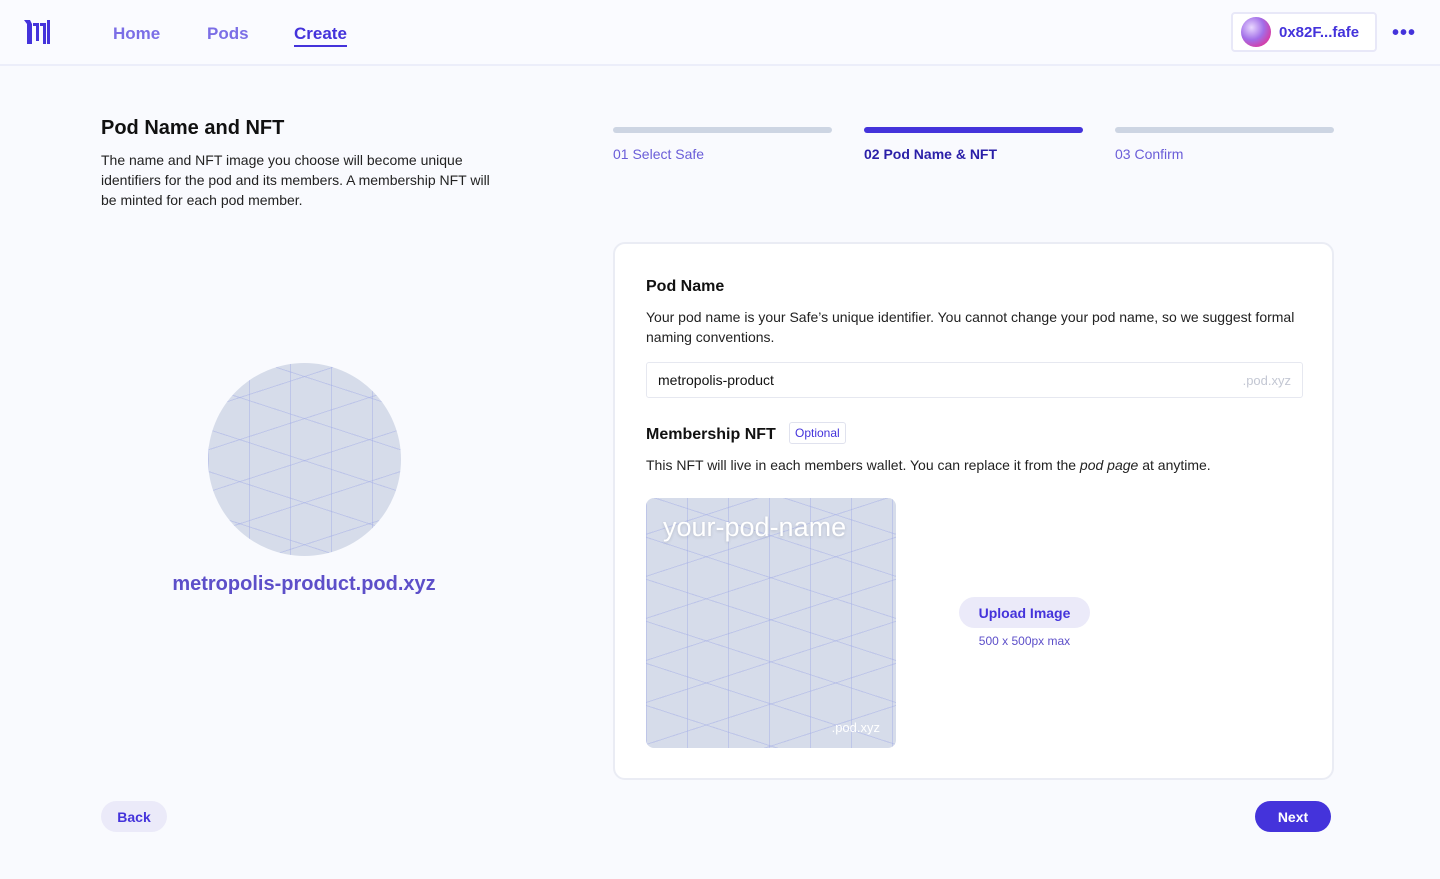 This screenshot has width=1440, height=879. I want to click on top-nav: Home Pods Create 0x82F...fafe •••, so click(720, 33).